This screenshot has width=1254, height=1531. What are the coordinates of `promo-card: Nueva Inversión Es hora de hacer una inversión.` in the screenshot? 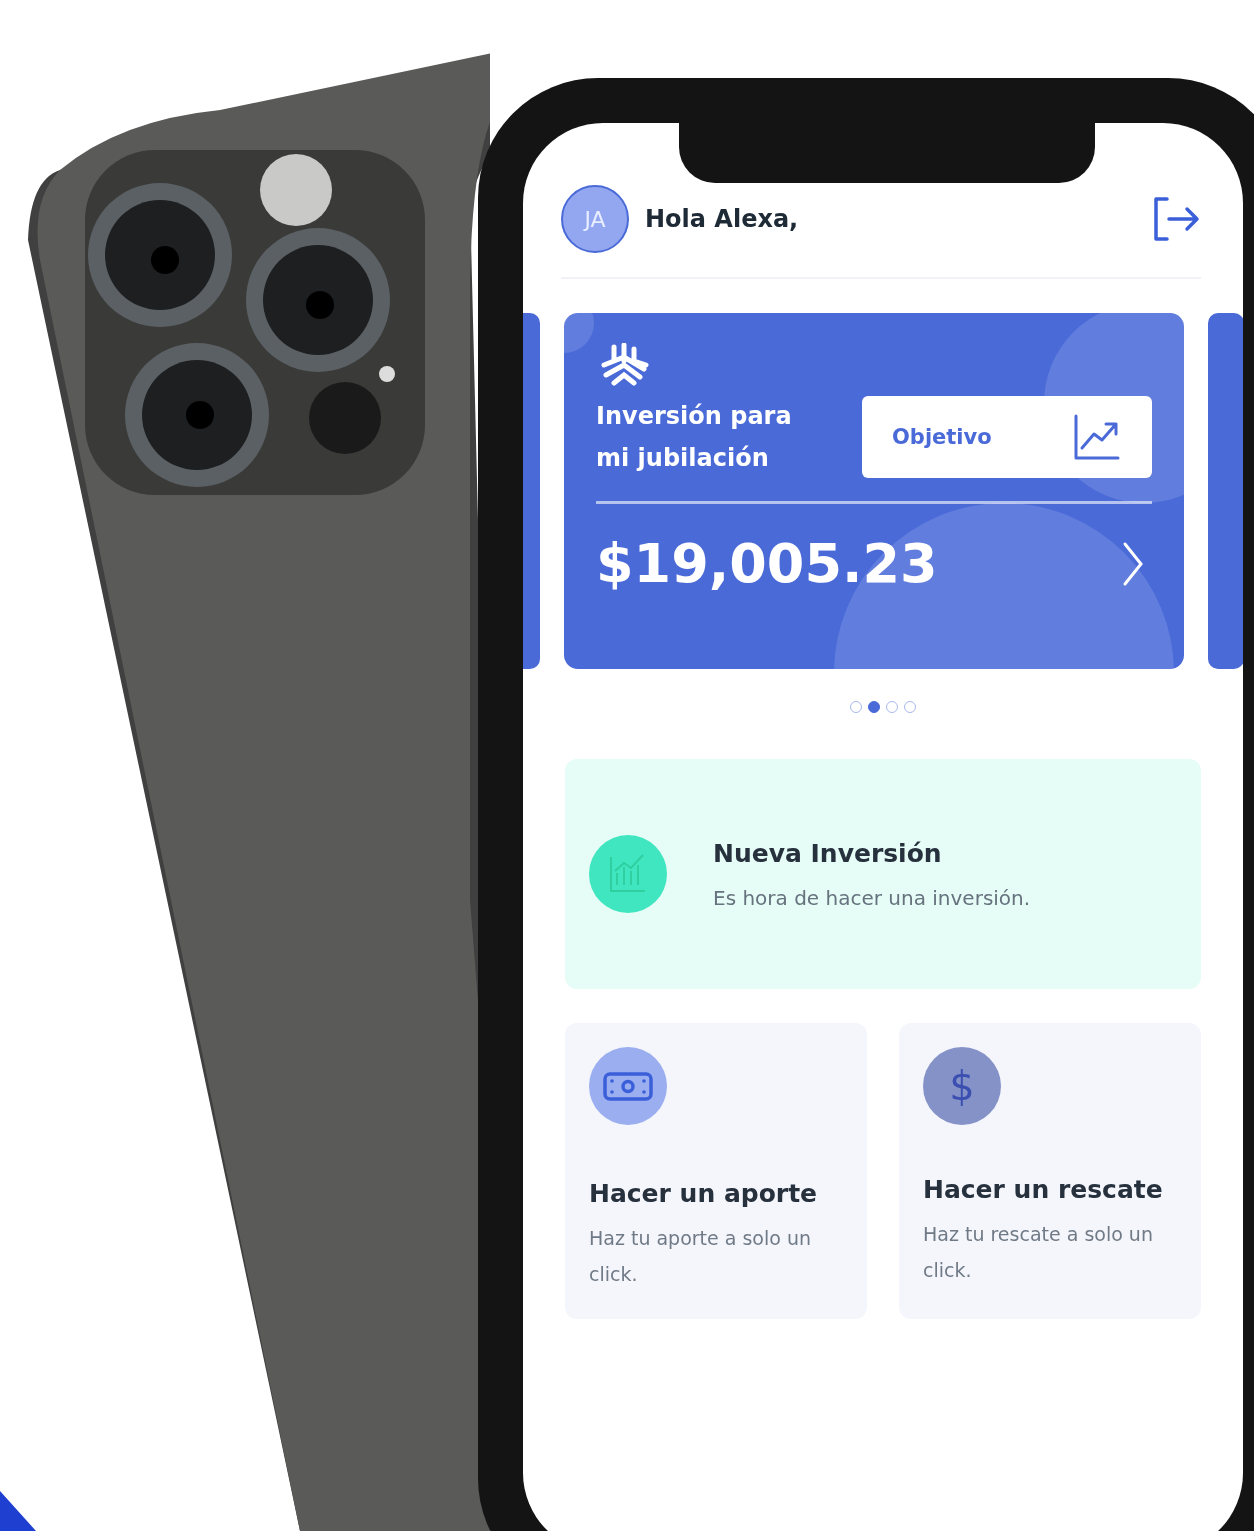 It's located at (883, 874).